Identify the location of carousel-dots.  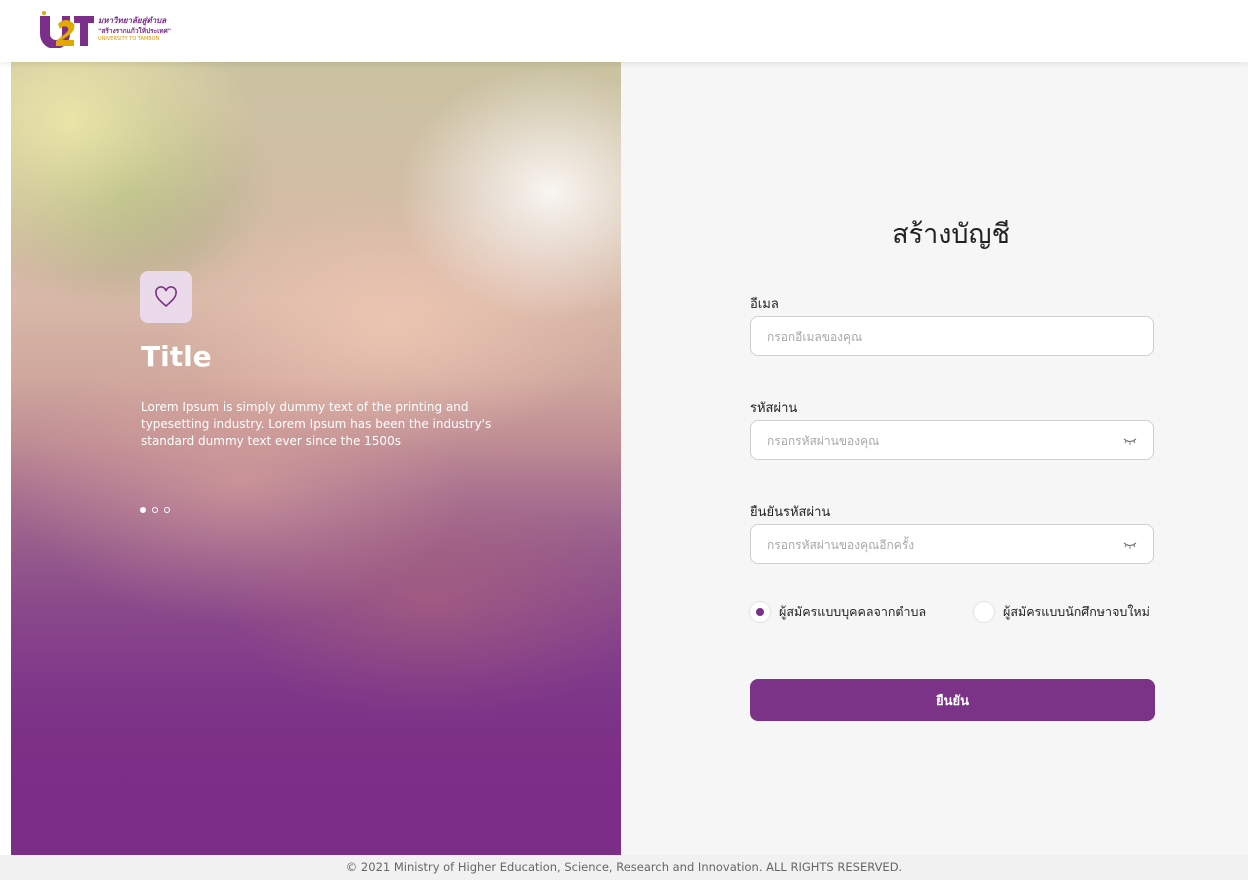
(155, 510).